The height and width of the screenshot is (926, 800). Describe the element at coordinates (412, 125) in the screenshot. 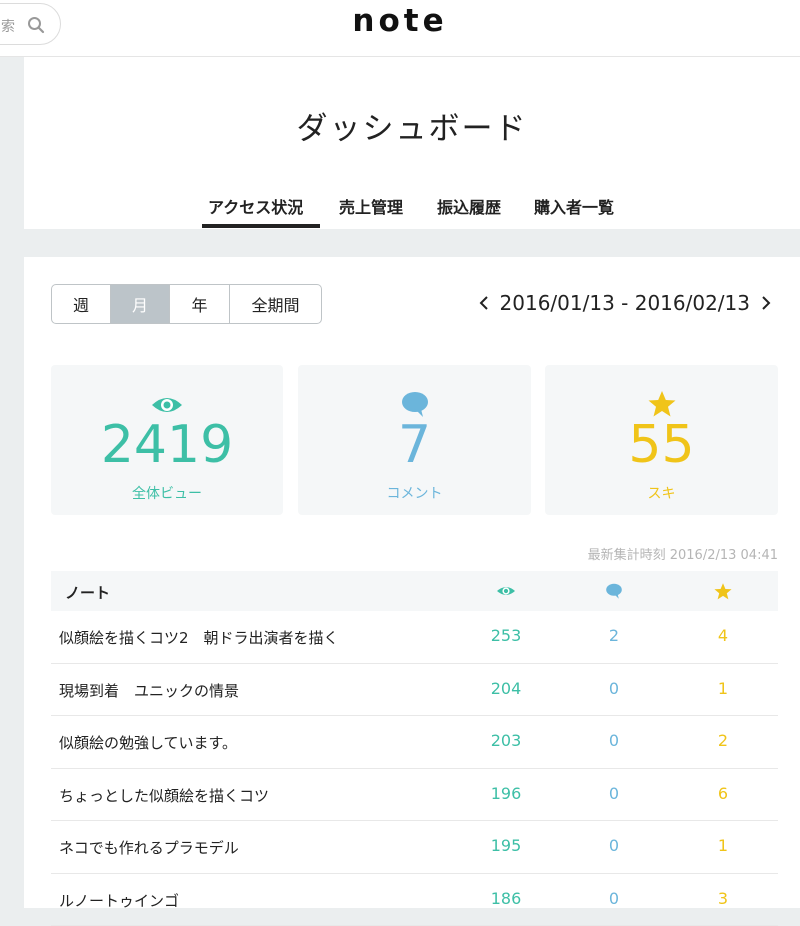

I see `page-title: ダッシュボード` at that location.